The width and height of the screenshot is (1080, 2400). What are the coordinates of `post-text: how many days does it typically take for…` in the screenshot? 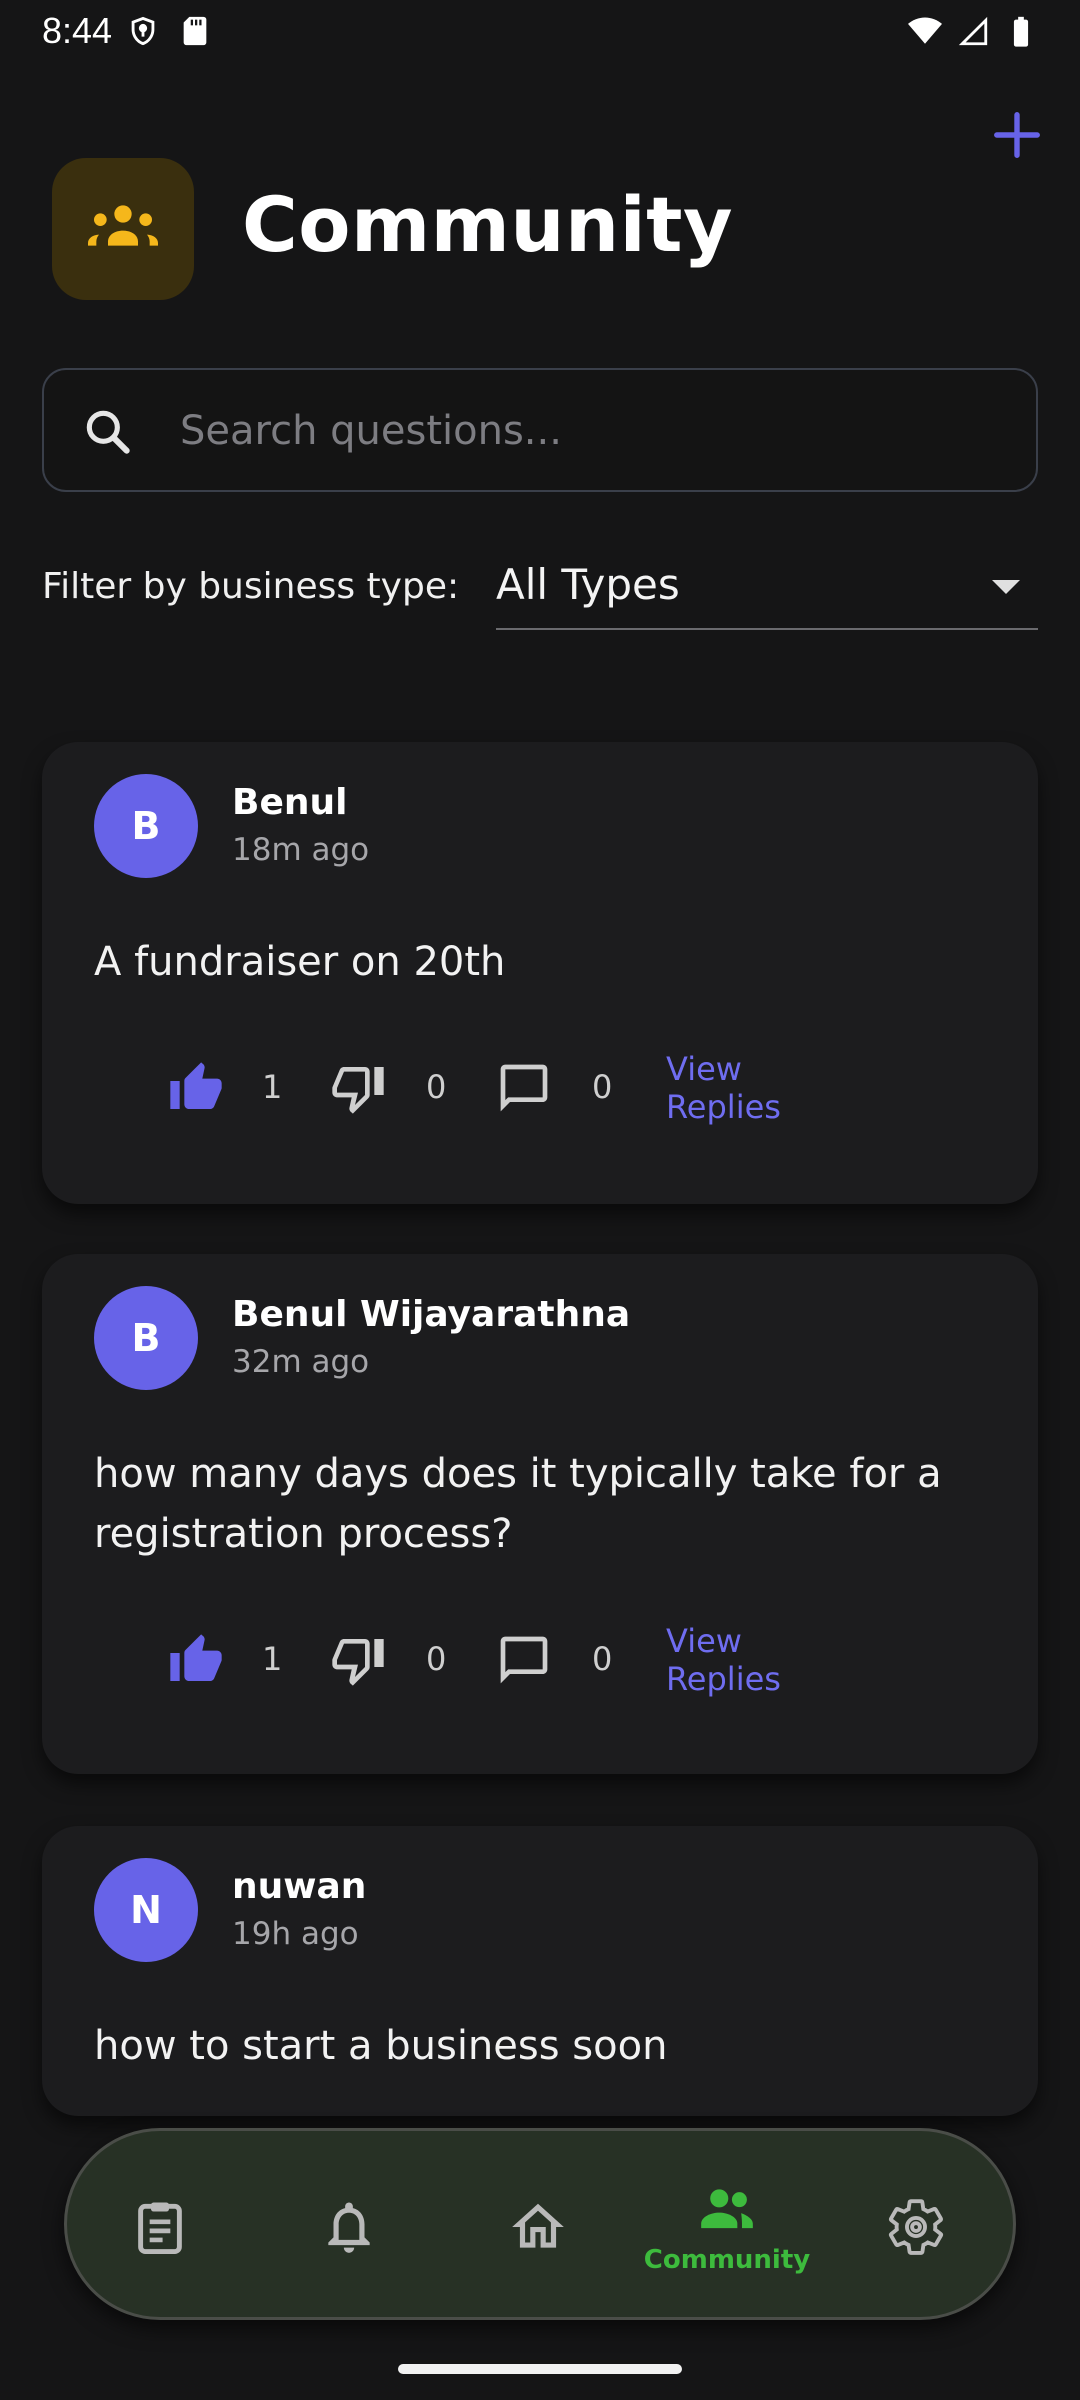 It's located at (518, 1504).